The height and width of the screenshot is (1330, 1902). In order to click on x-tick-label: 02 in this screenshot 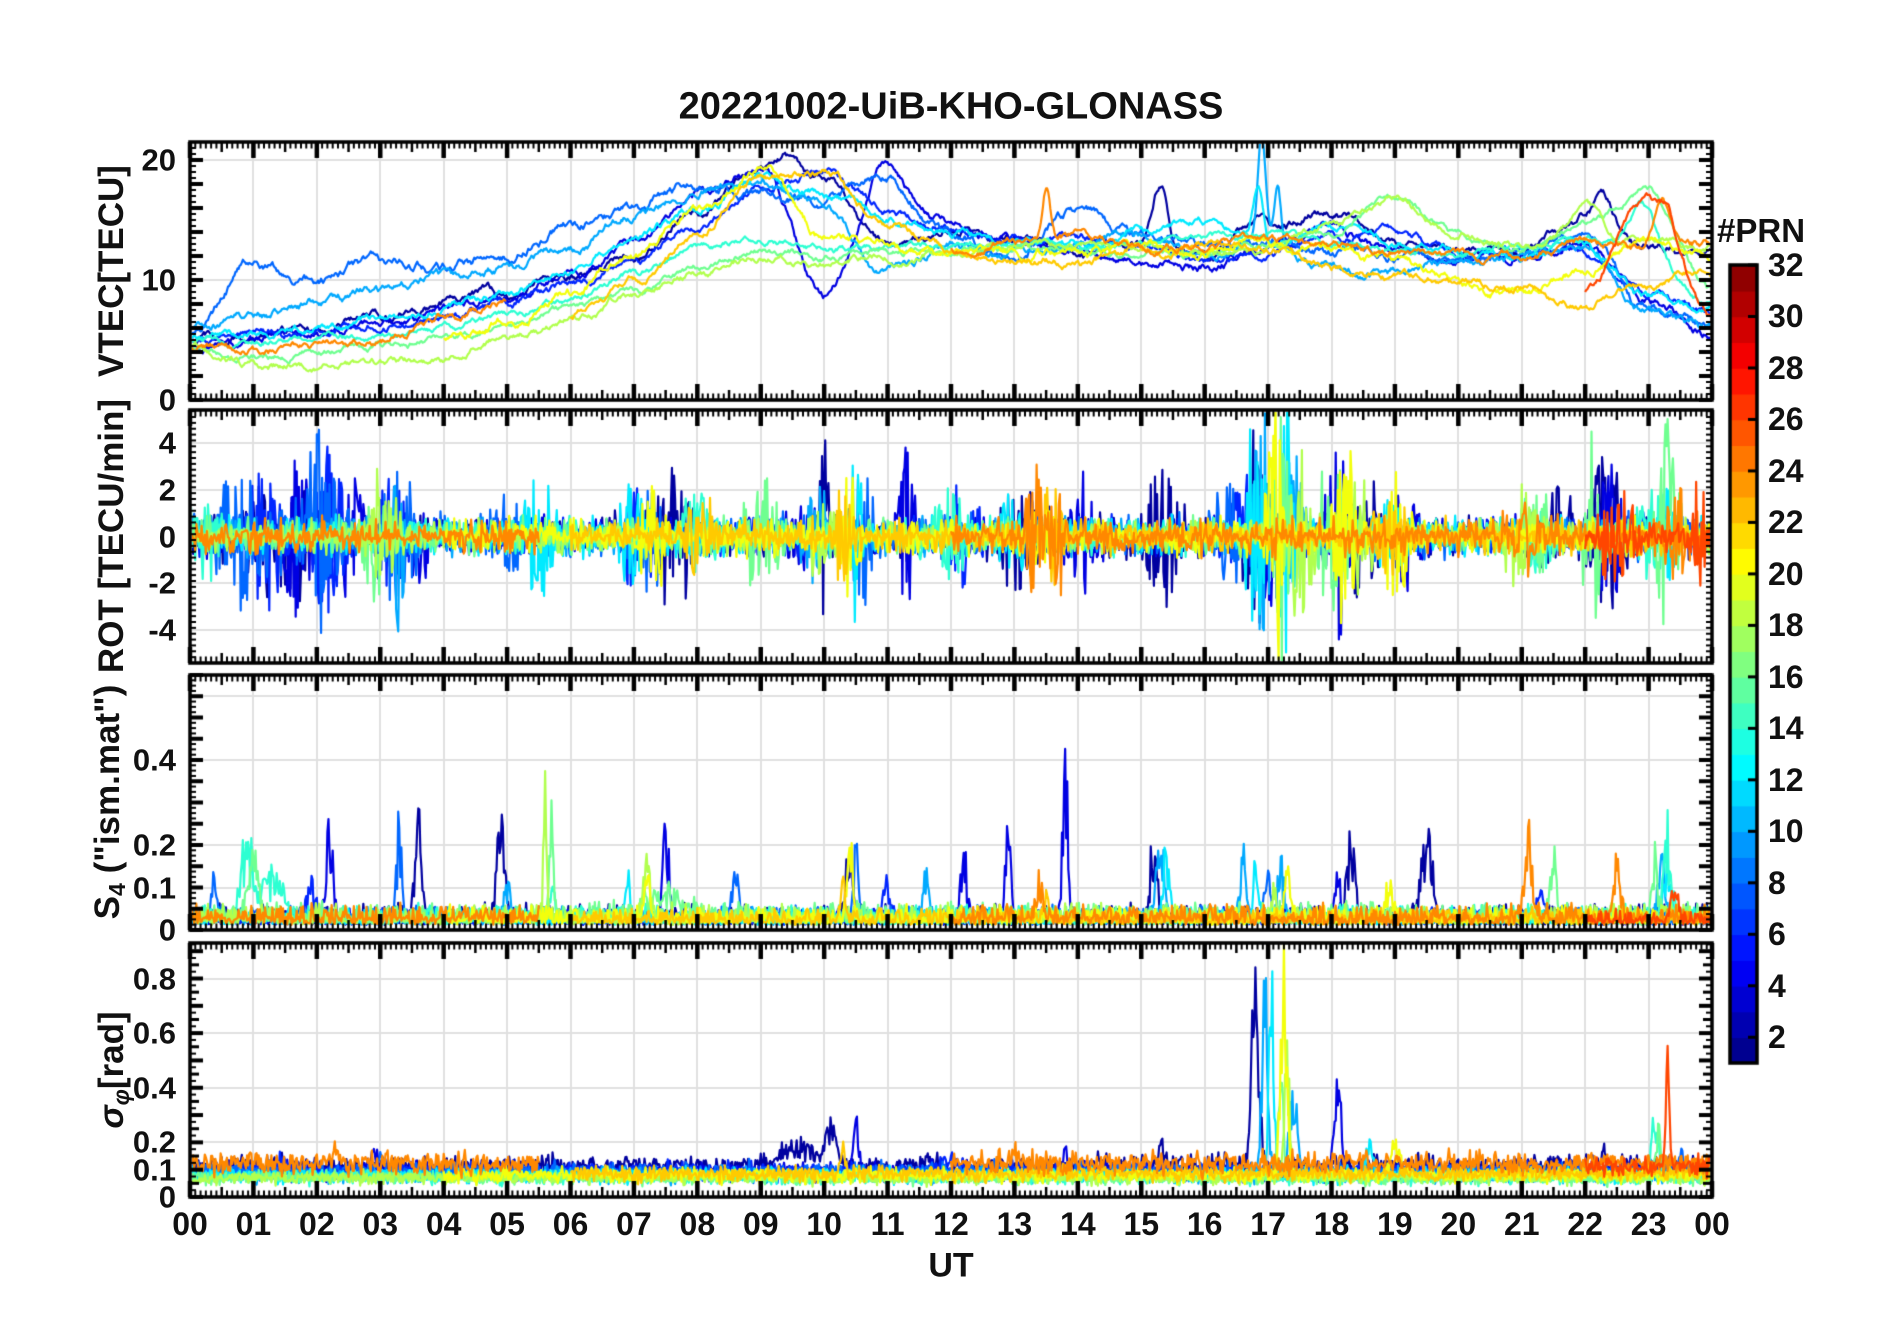, I will do `click(317, 1224)`.